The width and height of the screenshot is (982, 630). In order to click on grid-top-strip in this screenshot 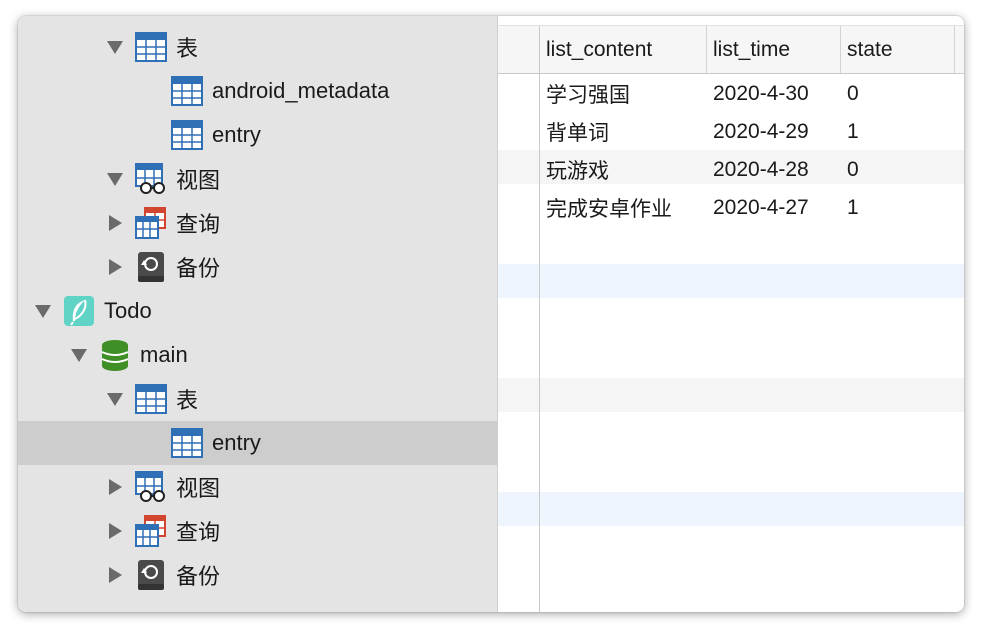, I will do `click(731, 21)`.